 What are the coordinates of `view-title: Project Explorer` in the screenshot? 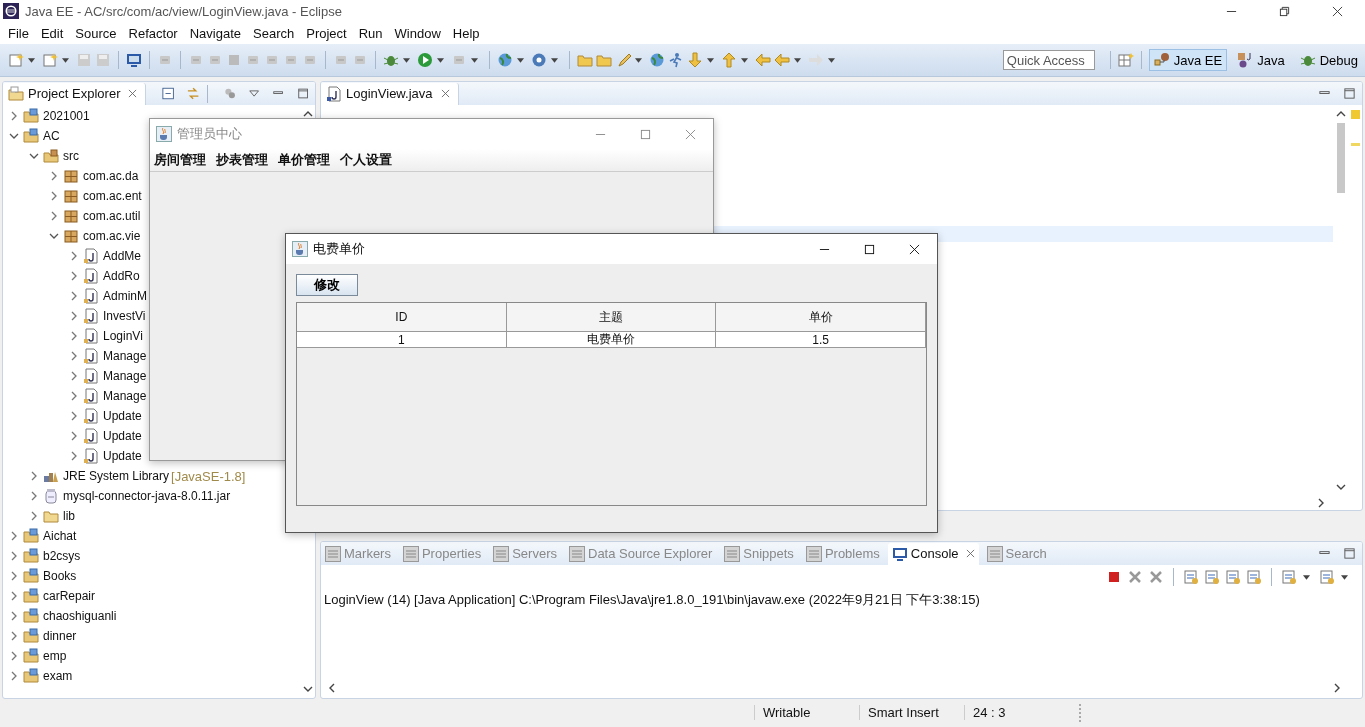 It's located at (74, 93).